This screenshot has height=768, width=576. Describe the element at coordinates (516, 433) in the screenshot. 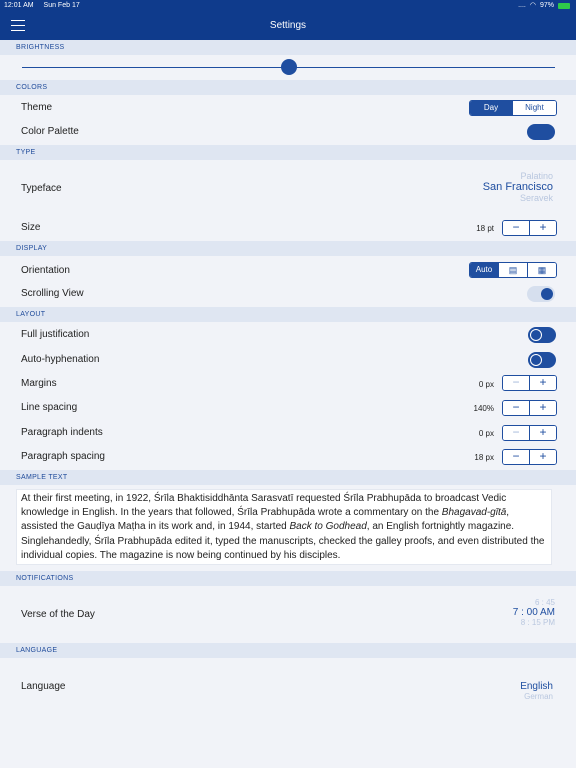

I see `paragraph-indents-decrease-button: −` at that location.